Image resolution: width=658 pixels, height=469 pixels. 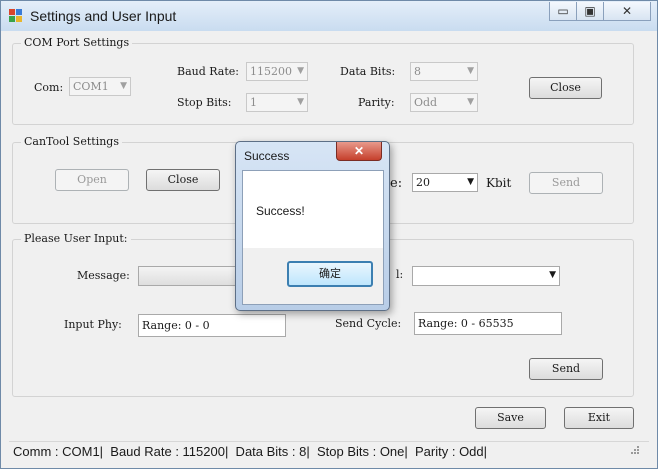 What do you see at coordinates (330, 274) in the screenshot?
I see `dialog-ok-button: 确定` at bounding box center [330, 274].